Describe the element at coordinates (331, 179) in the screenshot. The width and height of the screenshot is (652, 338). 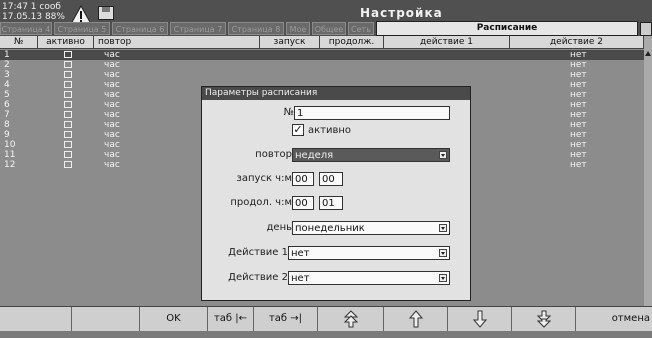
I see `start-minutes-field: 00` at that location.